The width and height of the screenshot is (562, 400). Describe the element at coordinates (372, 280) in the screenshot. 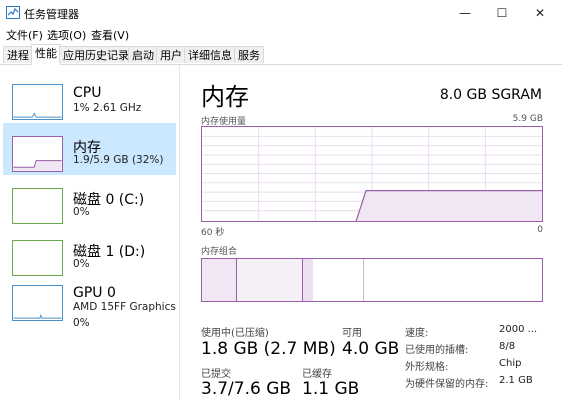

I see `memory-composition-bar` at that location.